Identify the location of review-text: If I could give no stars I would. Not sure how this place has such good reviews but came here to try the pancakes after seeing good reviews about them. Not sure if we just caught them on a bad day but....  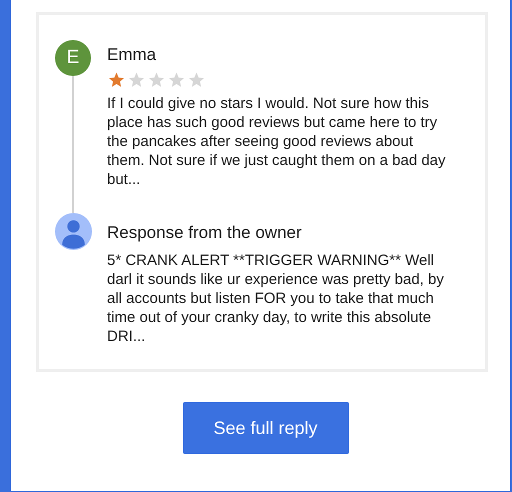
(277, 141).